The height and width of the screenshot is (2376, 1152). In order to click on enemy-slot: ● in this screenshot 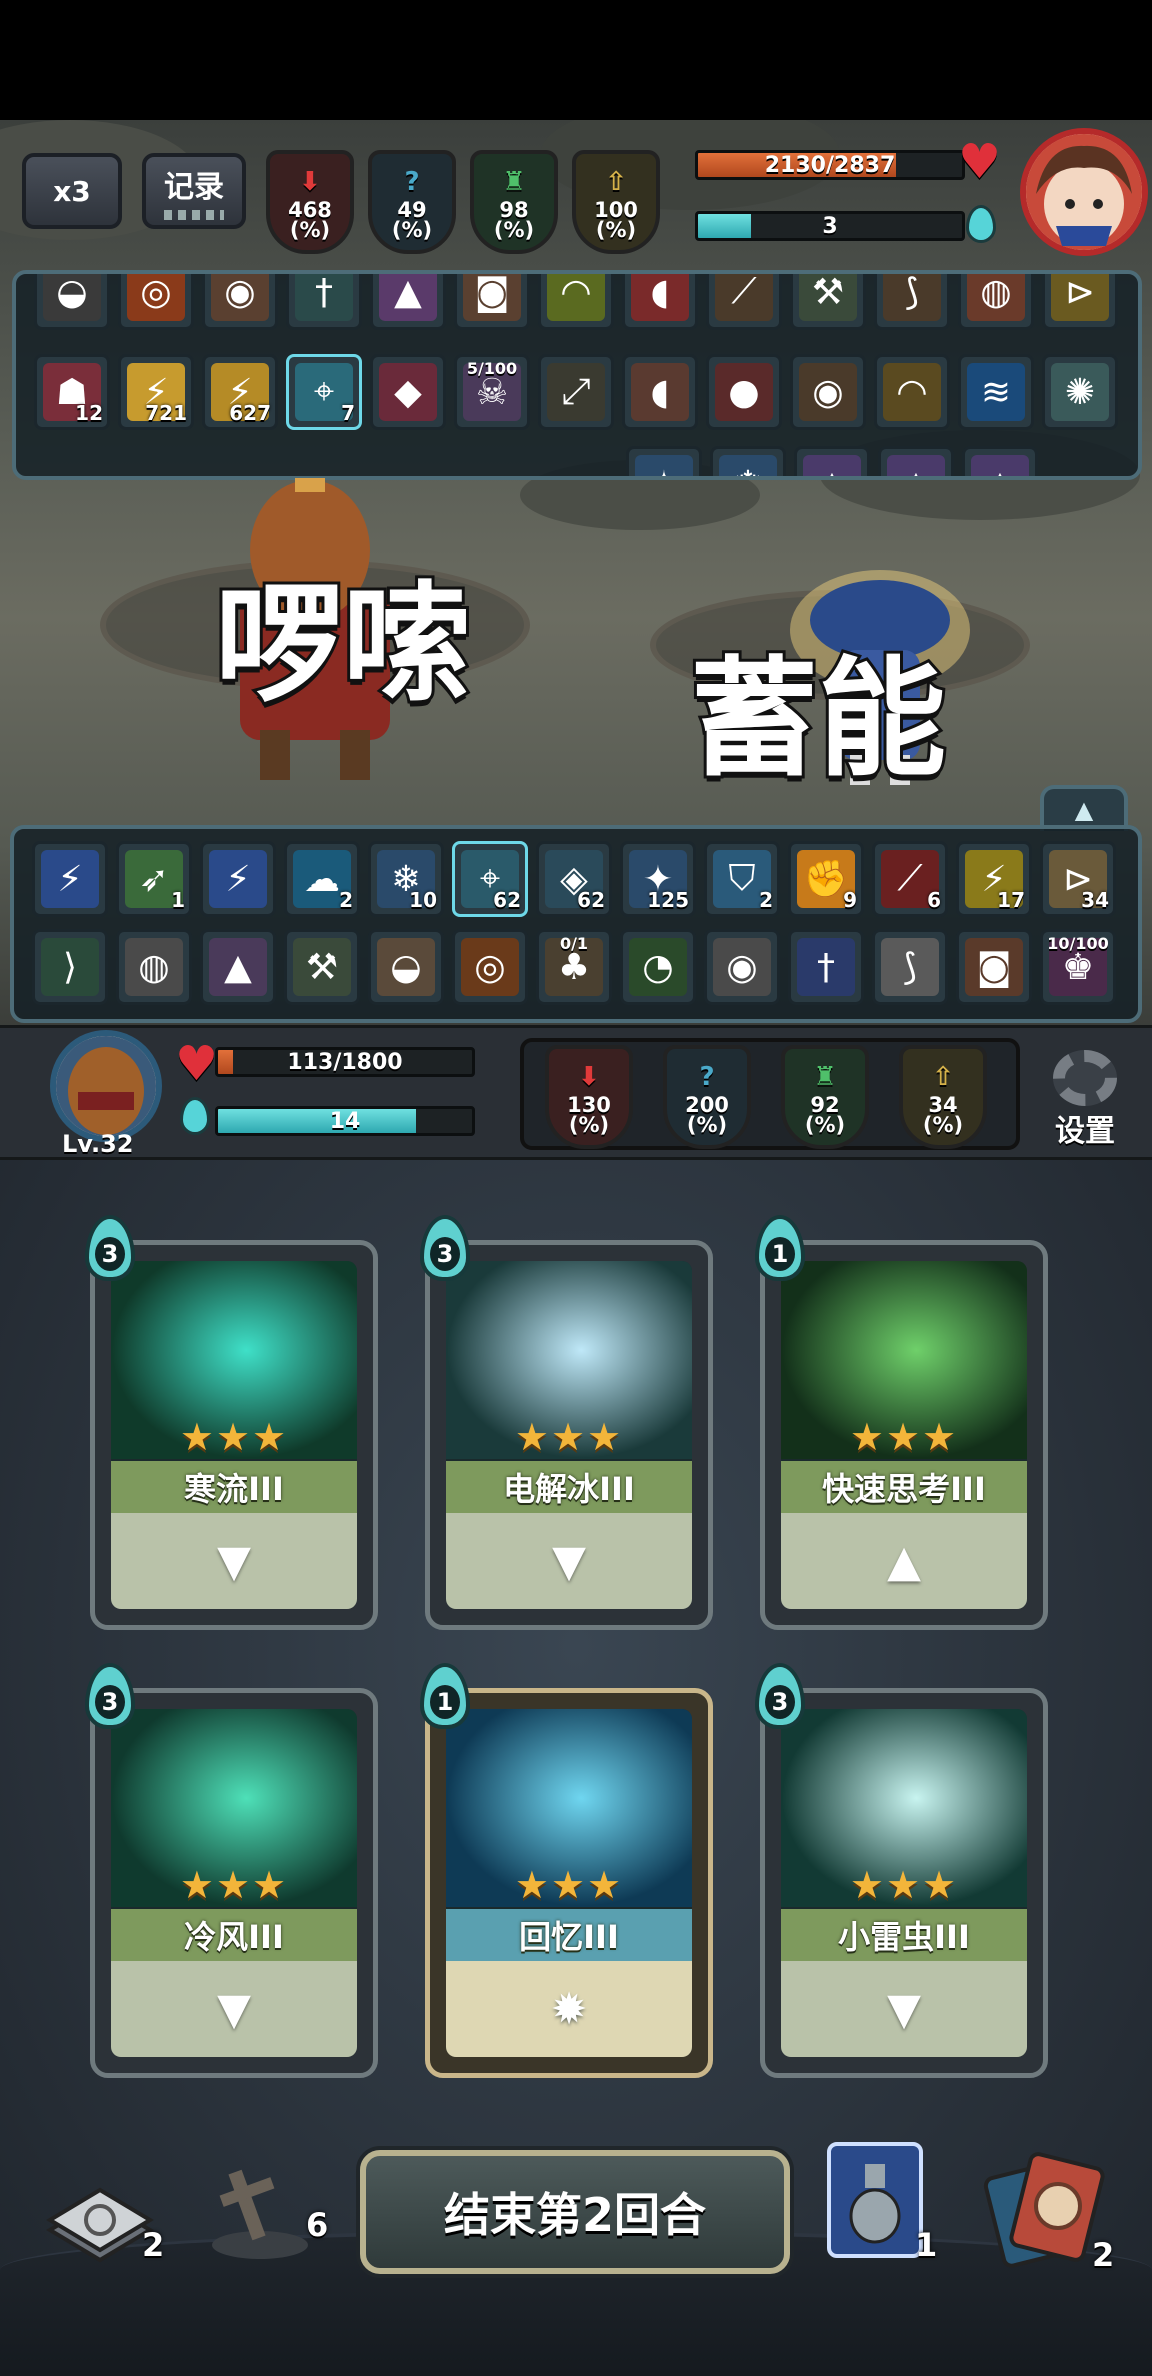, I will do `click(744, 392)`.